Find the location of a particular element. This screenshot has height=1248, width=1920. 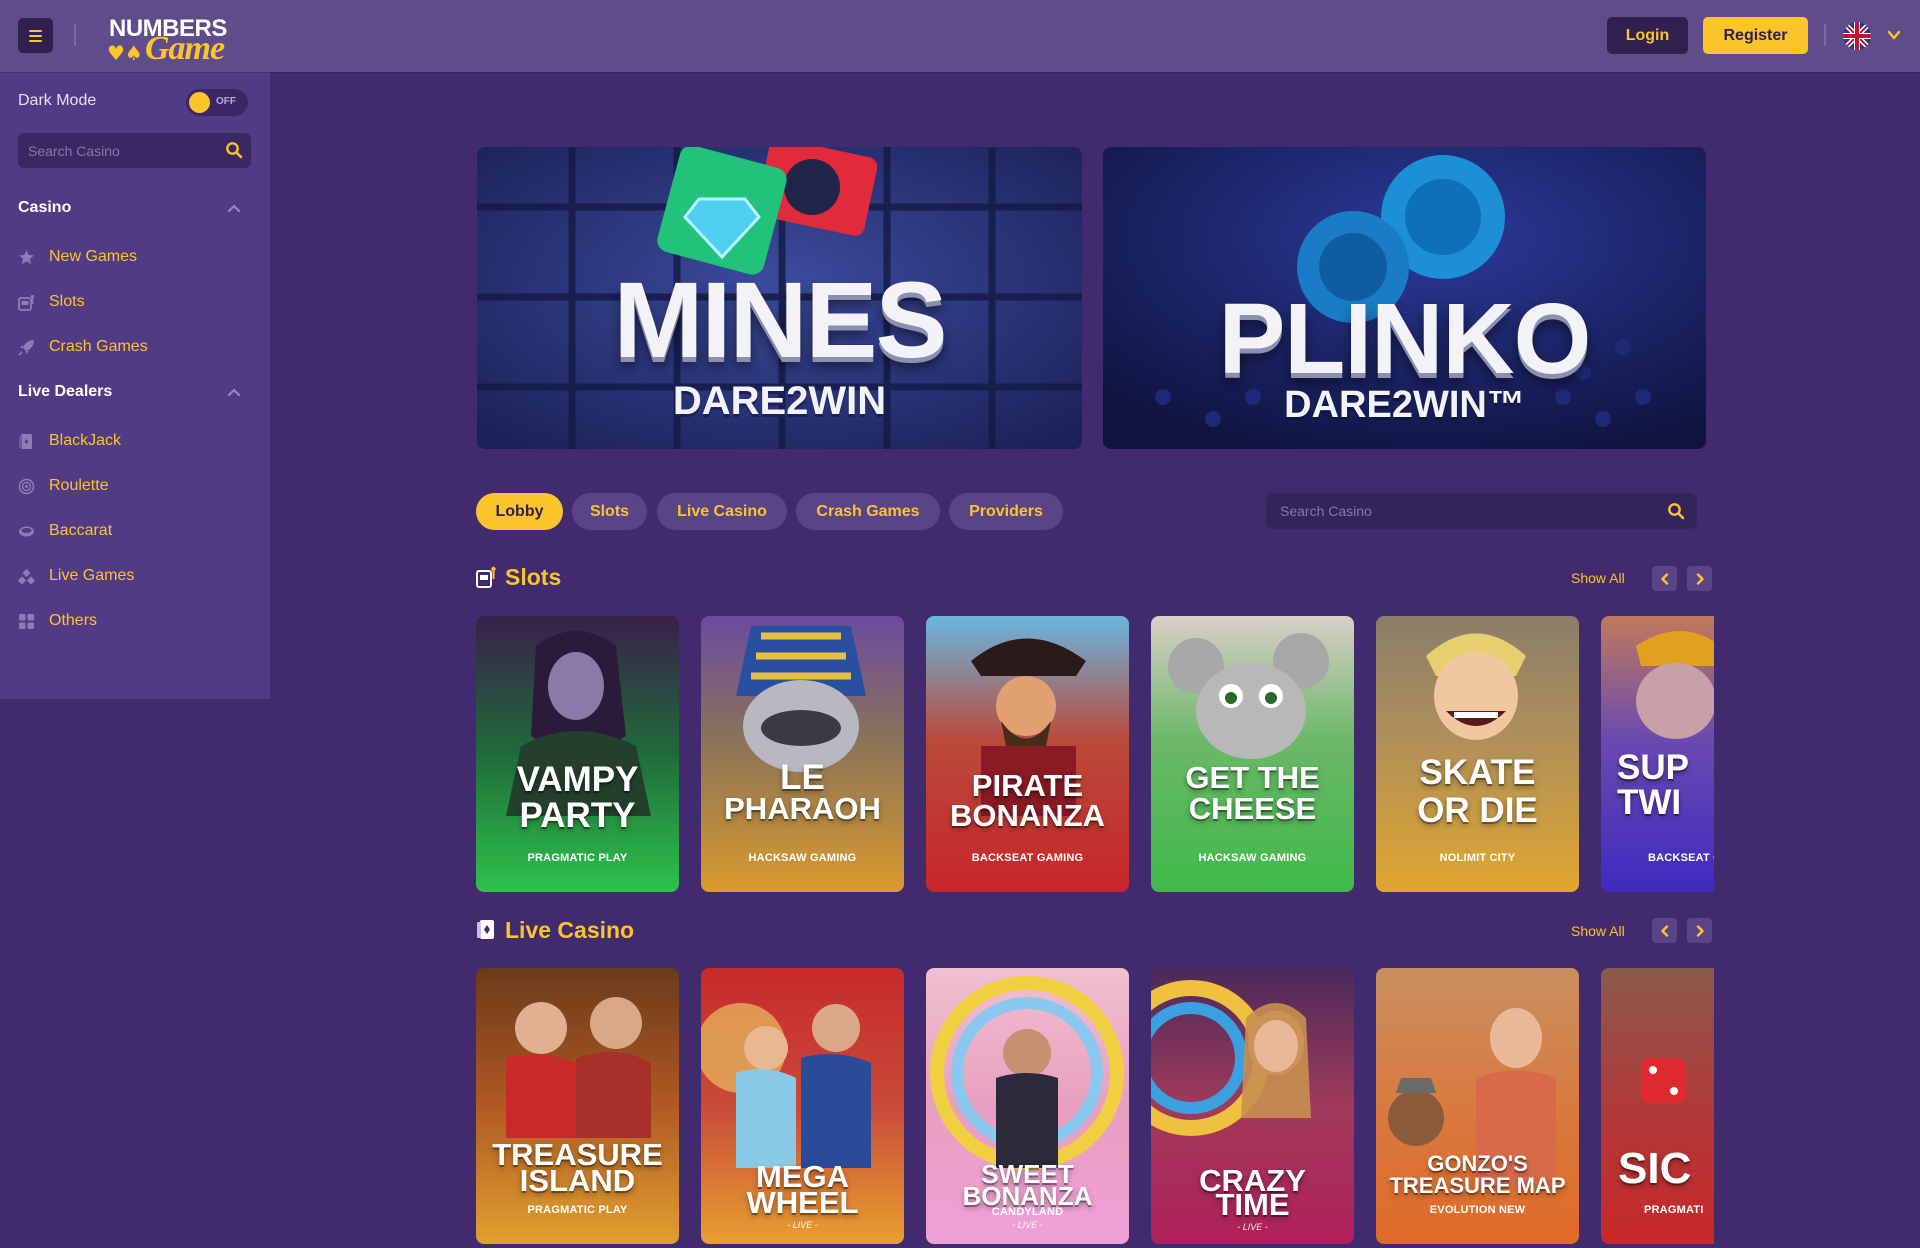

game-card-sweet-bonanza-candyland: SWEET BONANZA CANDYLAND - LIVE - is located at coordinates (1027, 1106).